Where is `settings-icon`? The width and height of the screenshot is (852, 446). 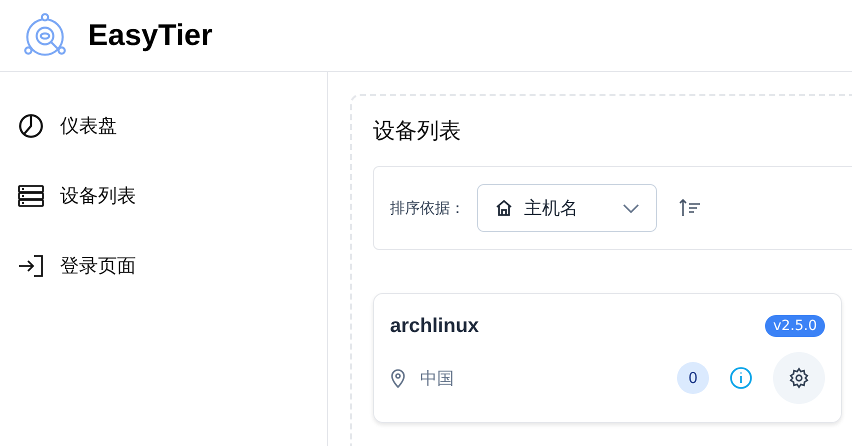
settings-icon is located at coordinates (799, 378).